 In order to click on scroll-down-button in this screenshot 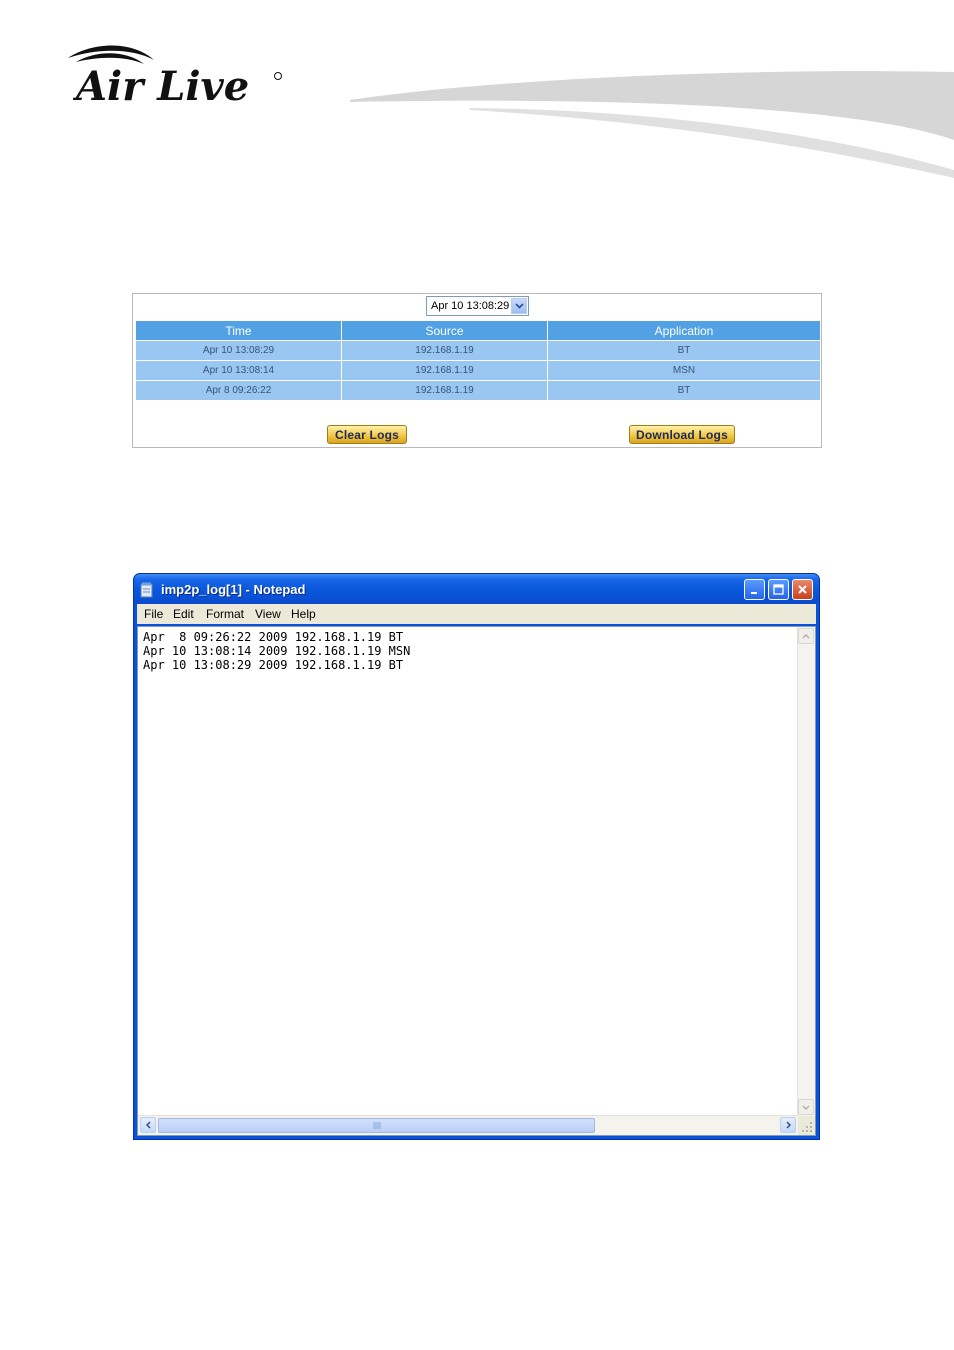, I will do `click(806, 1107)`.